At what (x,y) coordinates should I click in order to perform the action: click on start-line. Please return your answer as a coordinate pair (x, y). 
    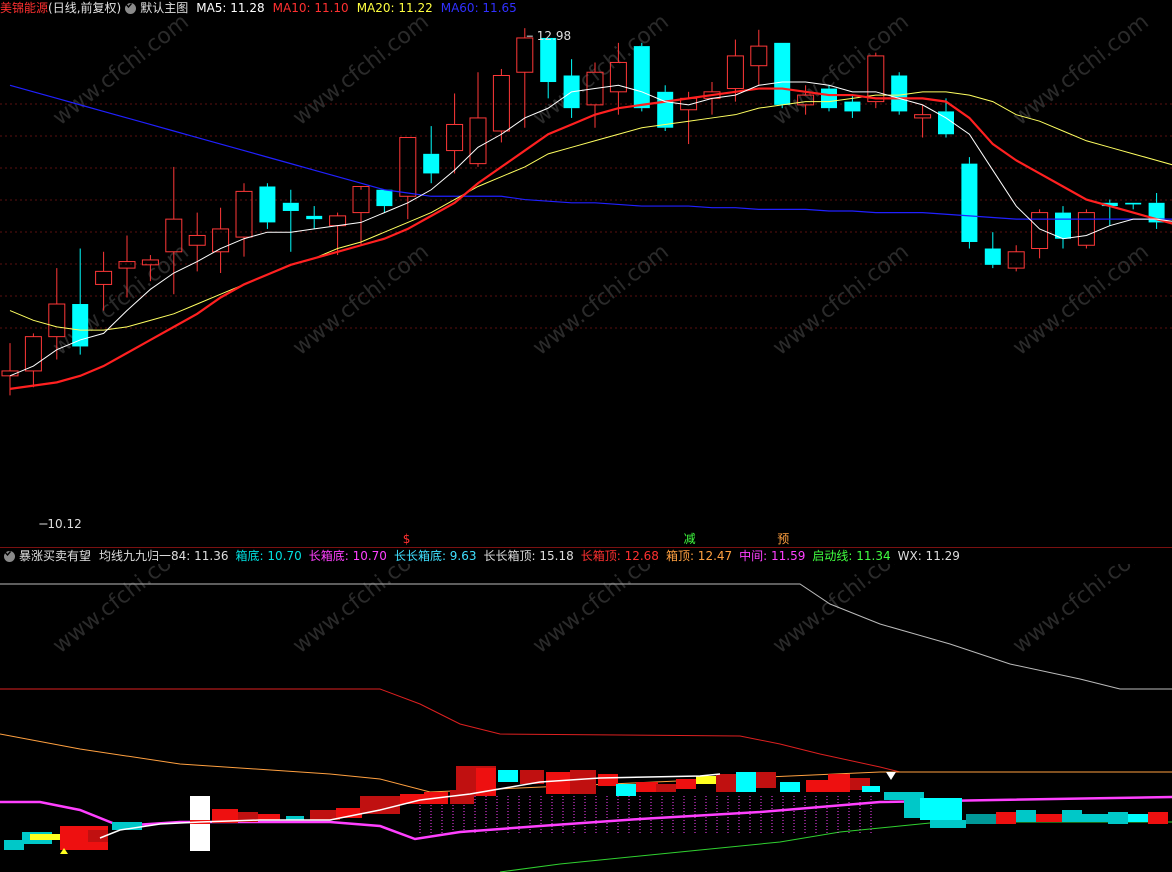
    Looking at the image, I should click on (835, 846).